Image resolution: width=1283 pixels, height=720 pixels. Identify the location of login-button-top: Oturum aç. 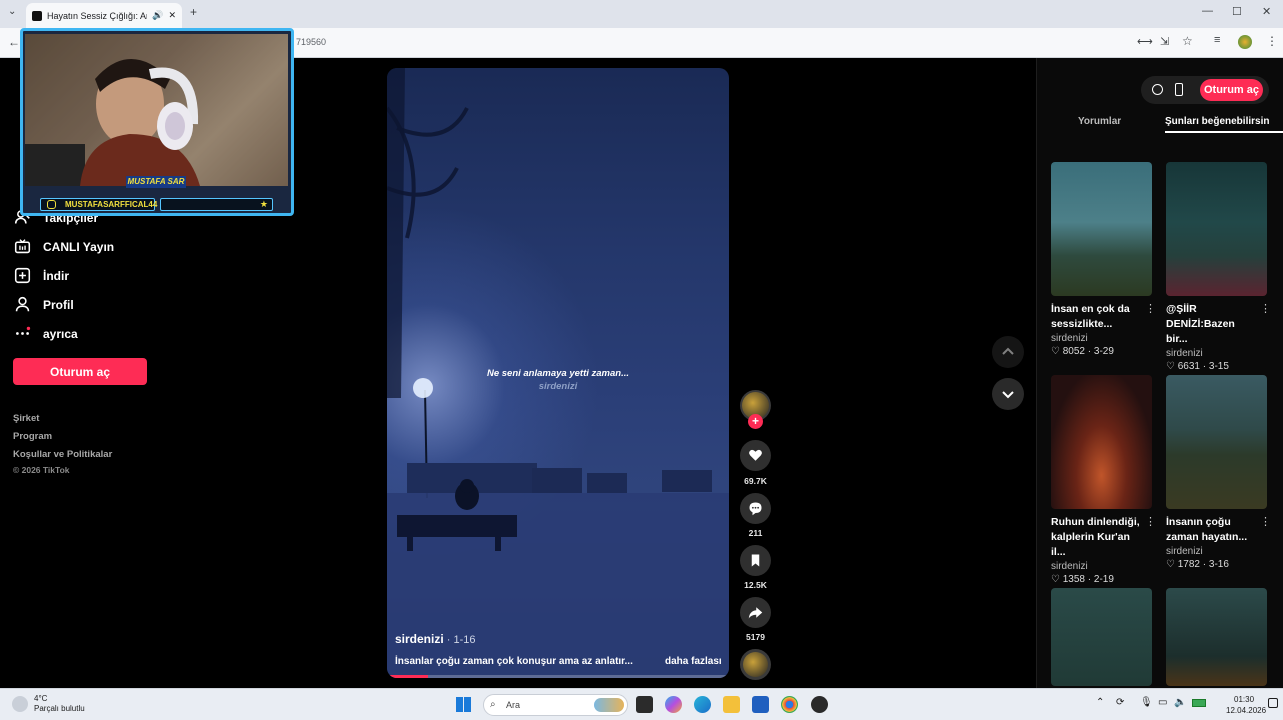
(1231, 90).